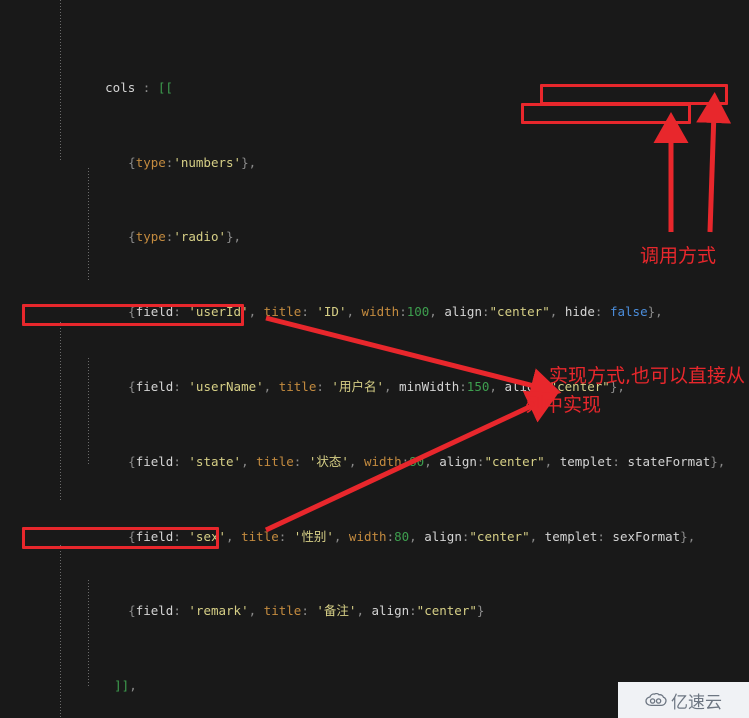  What do you see at coordinates (696, 702) in the screenshot?
I see `watermark-text: 亿速云` at bounding box center [696, 702].